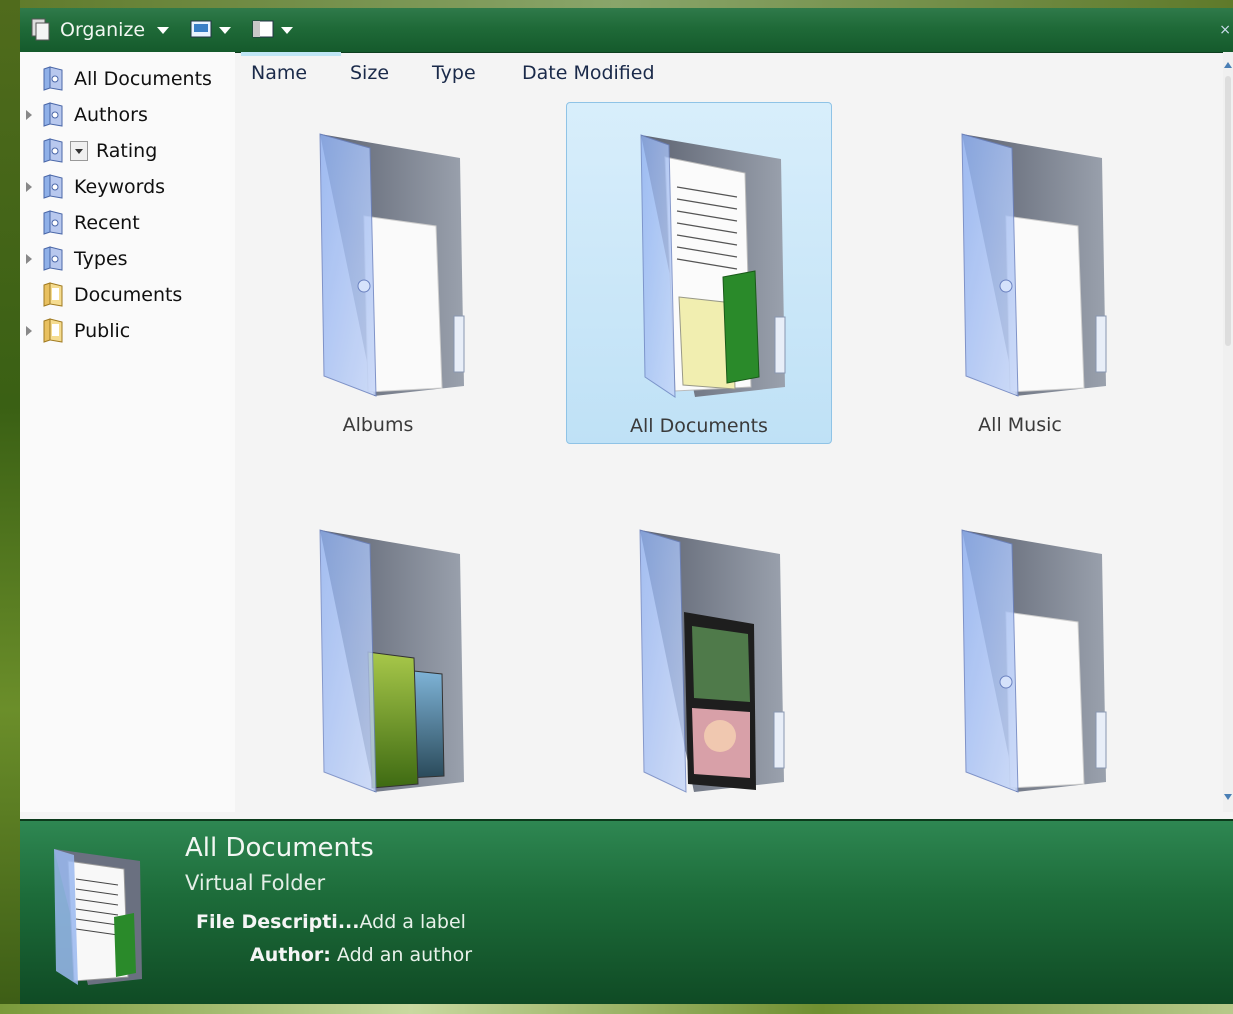  I want to click on nav-label: Authors, so click(111, 115).